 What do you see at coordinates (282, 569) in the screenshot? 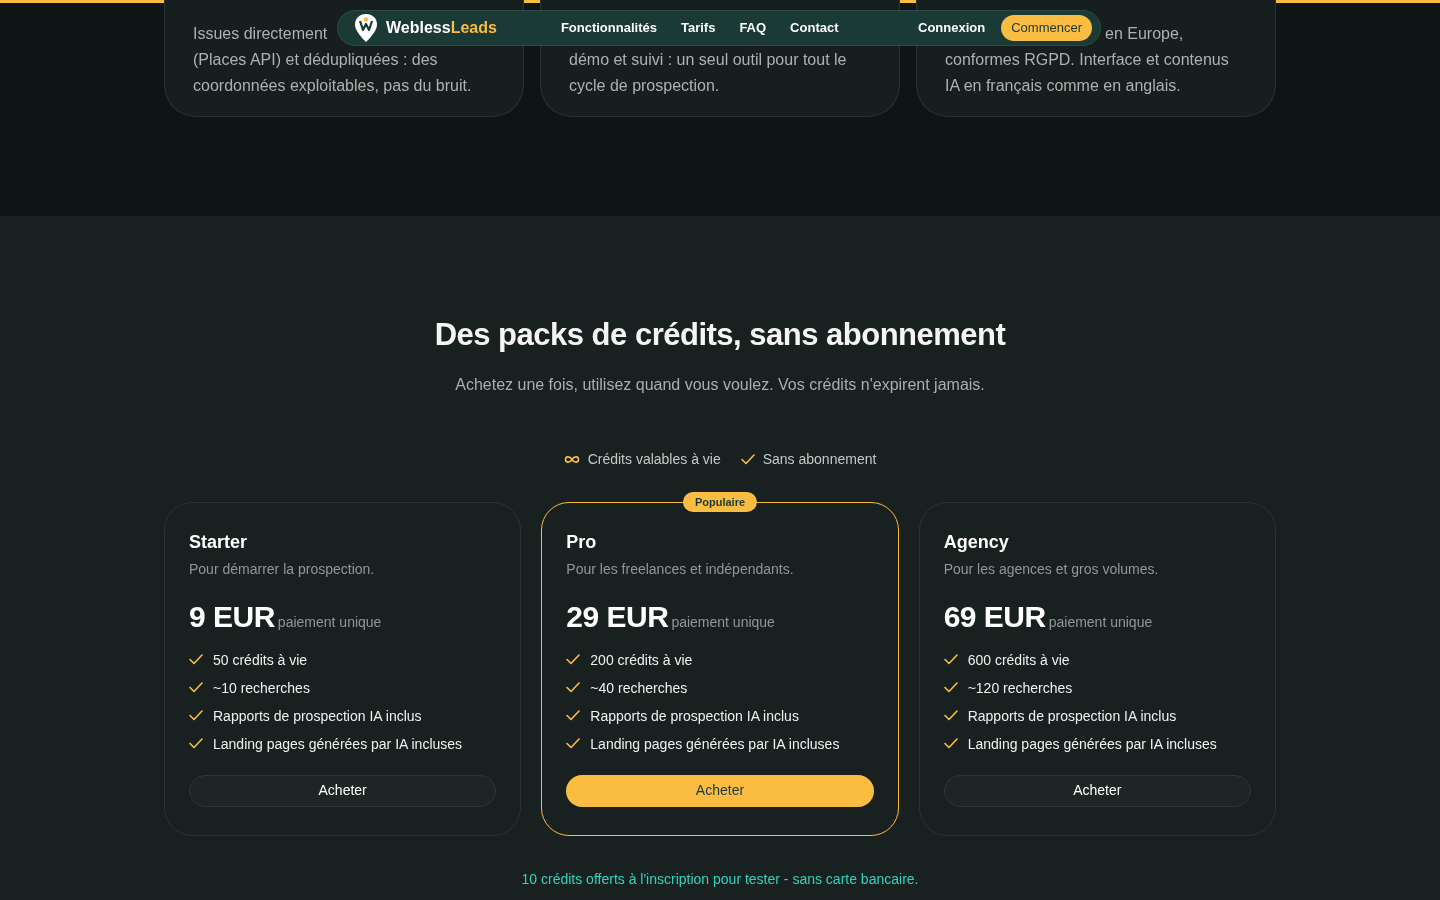
I see `plan-description: Pour démarrer la prospection.` at bounding box center [282, 569].